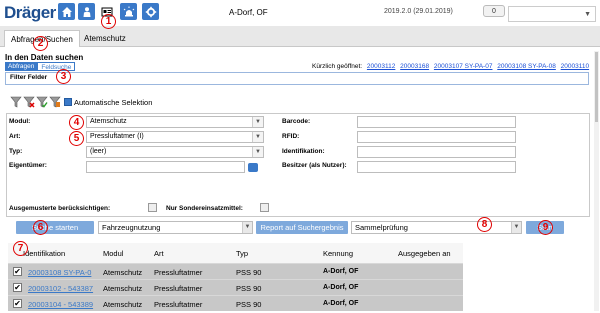 This screenshot has width=600, height=313. Describe the element at coordinates (341, 287) in the screenshot. I see `row-kennung: A-Dorf, OF` at that location.